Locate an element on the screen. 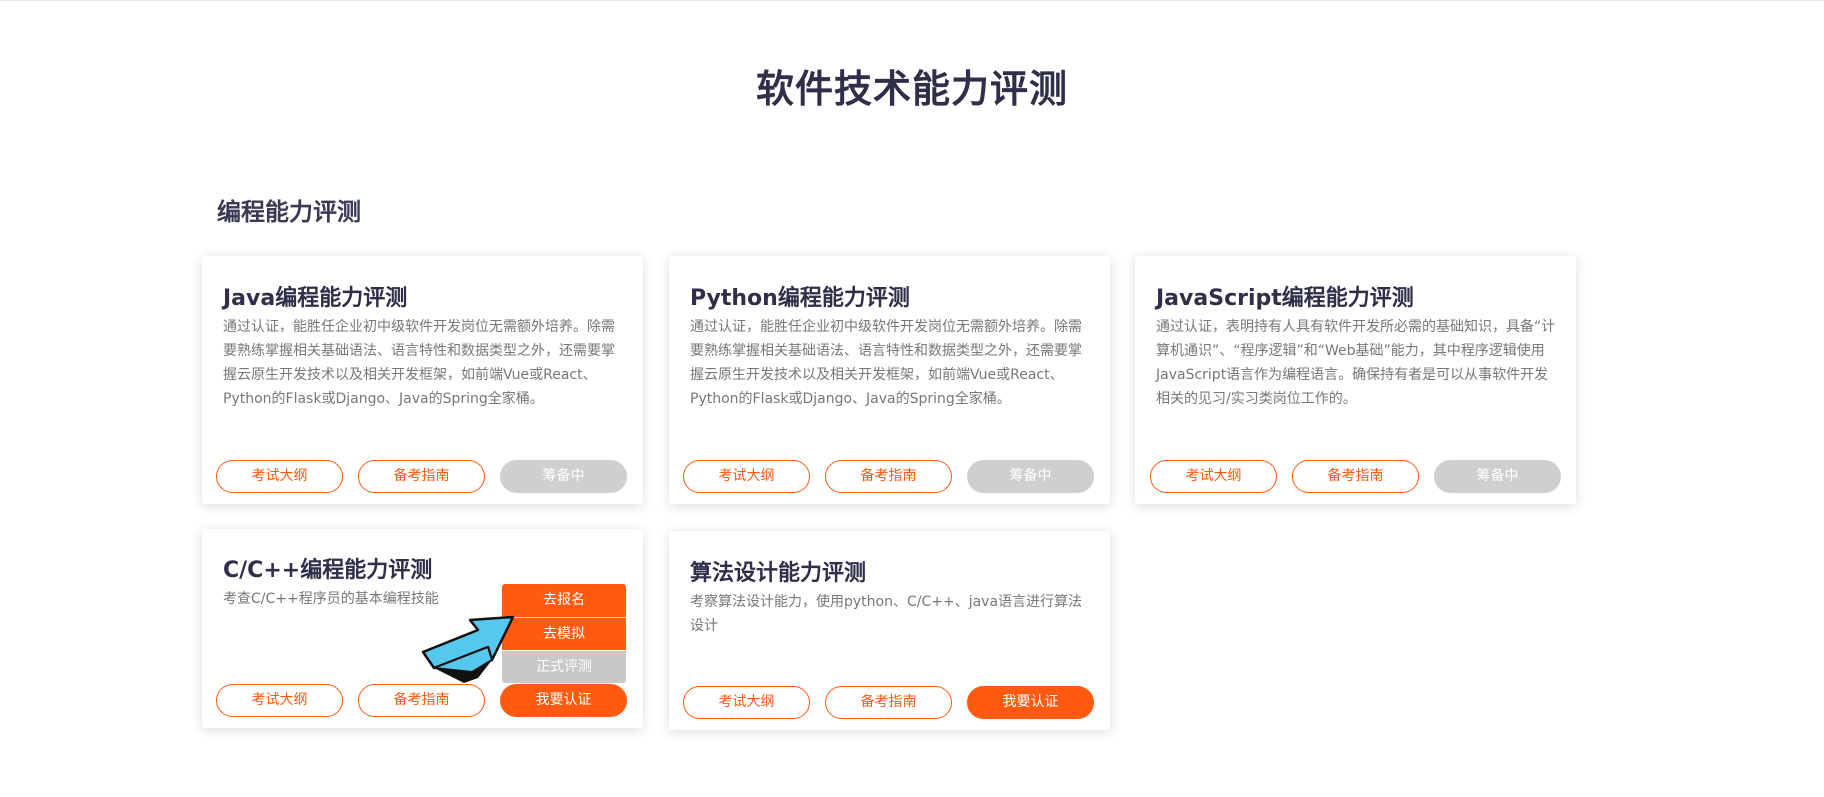 The height and width of the screenshot is (797, 1824). card-title: JavaScript编程能力评测 is located at coordinates (1285, 298).